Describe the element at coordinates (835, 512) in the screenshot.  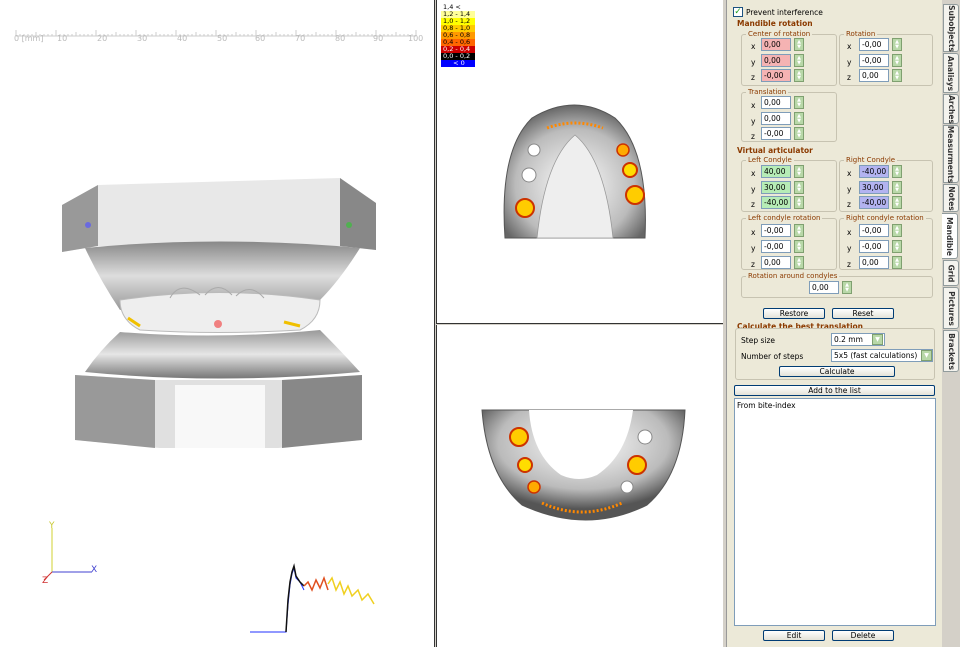
I see `positions-list: From bite-index` at that location.